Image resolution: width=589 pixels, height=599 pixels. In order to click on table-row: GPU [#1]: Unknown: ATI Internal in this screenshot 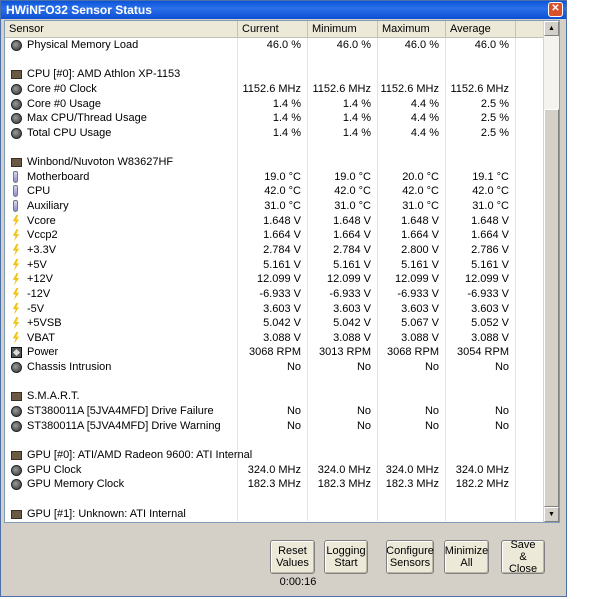, I will do `click(275, 514)`.